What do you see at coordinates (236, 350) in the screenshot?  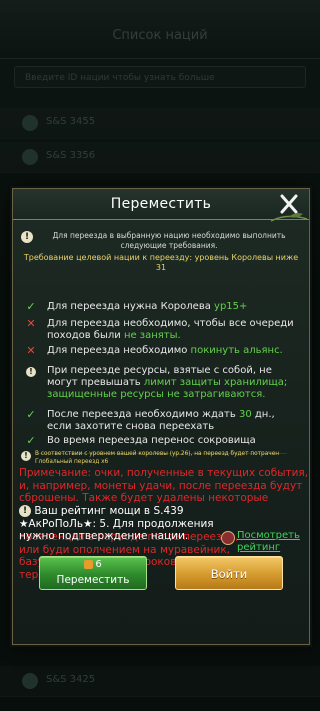 I see `requirement-highlight: покинуть альянс.` at bounding box center [236, 350].